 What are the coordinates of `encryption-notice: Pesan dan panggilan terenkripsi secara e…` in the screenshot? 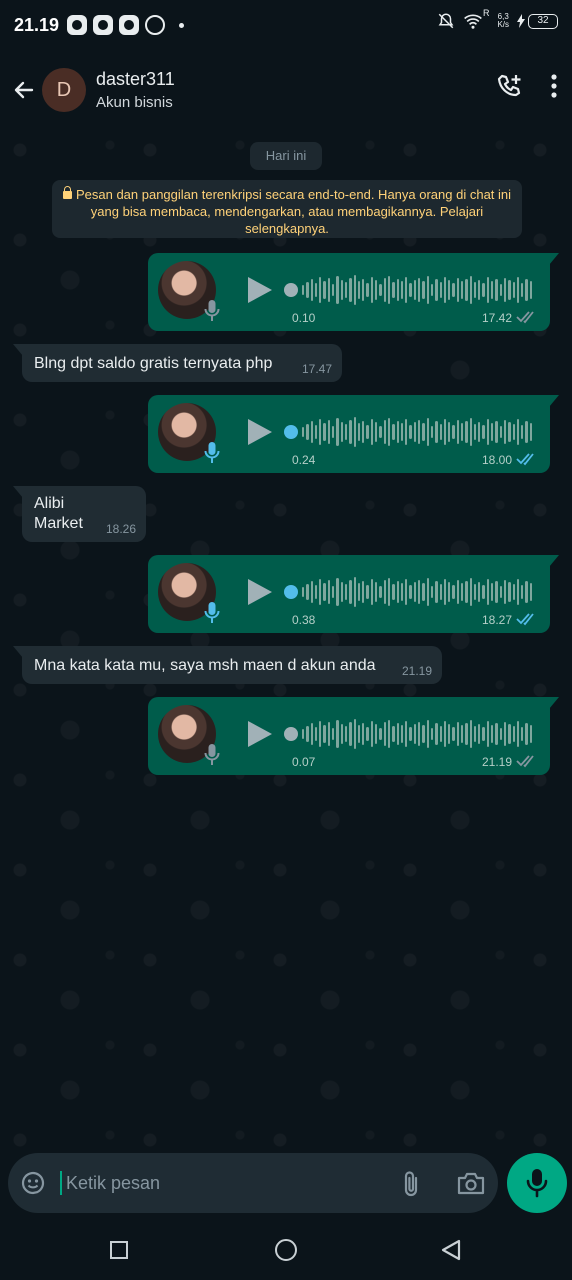 It's located at (287, 209).